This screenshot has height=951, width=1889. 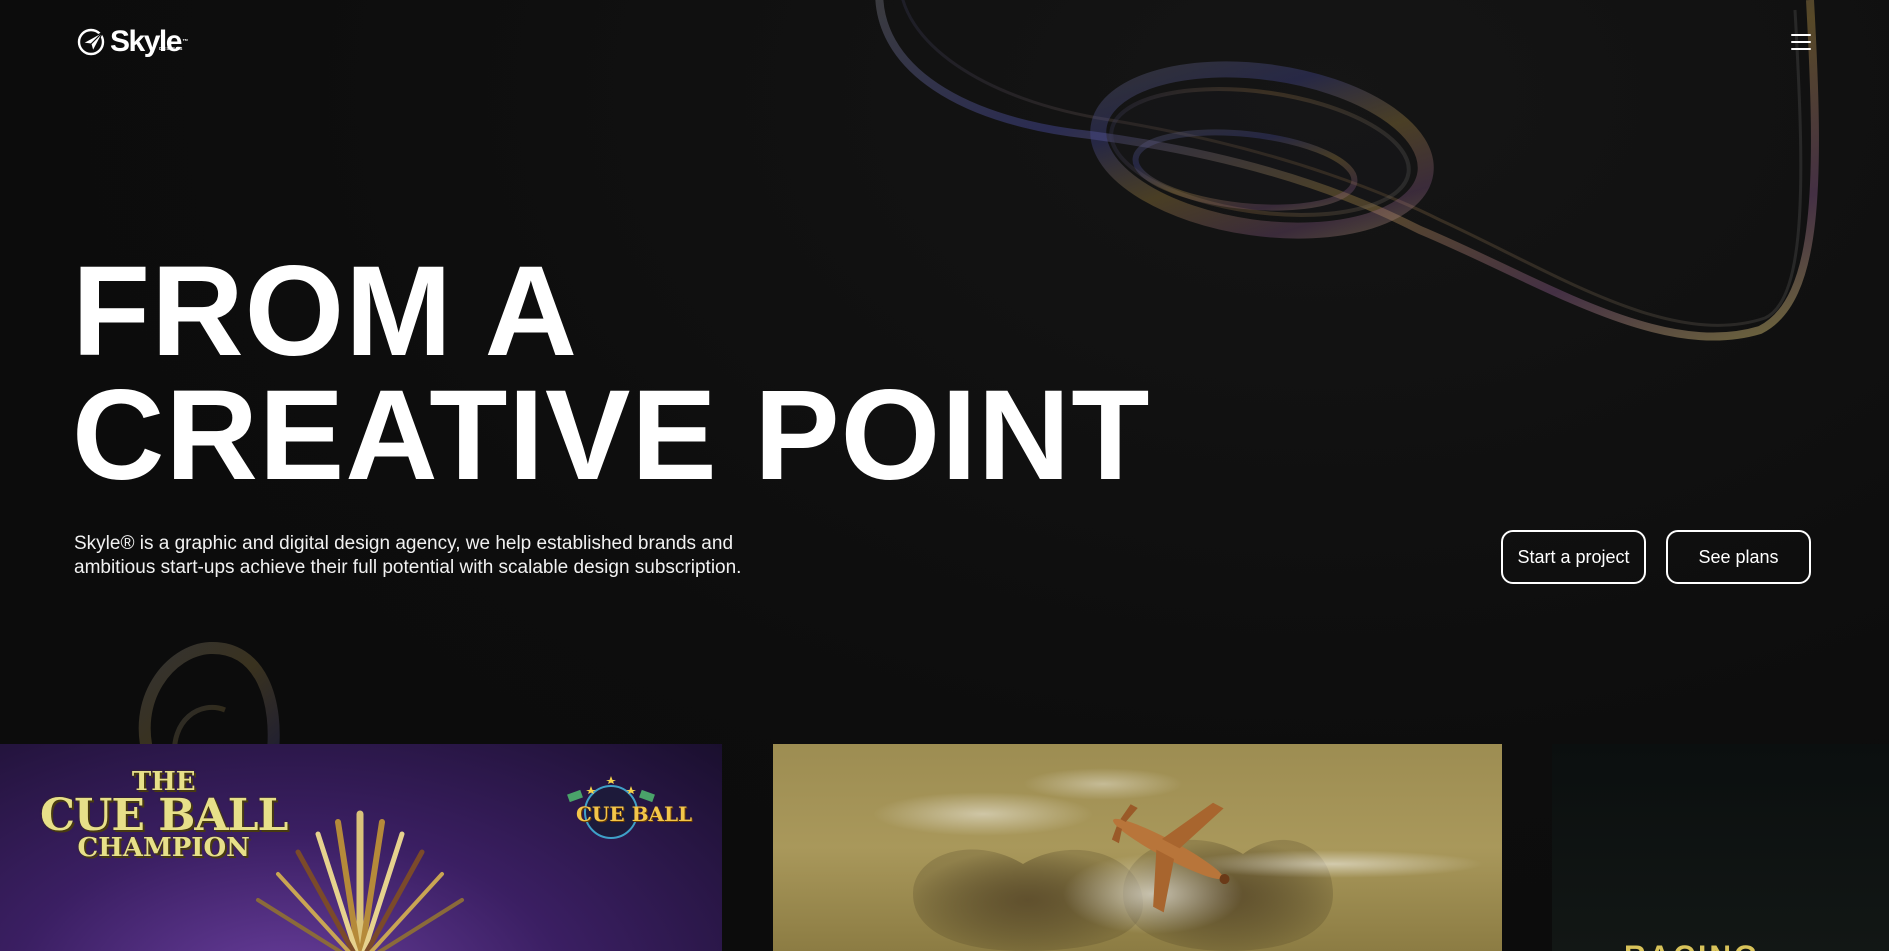 I want to click on site-logo: Skyle ™ DESIGNS, so click(x=132, y=42).